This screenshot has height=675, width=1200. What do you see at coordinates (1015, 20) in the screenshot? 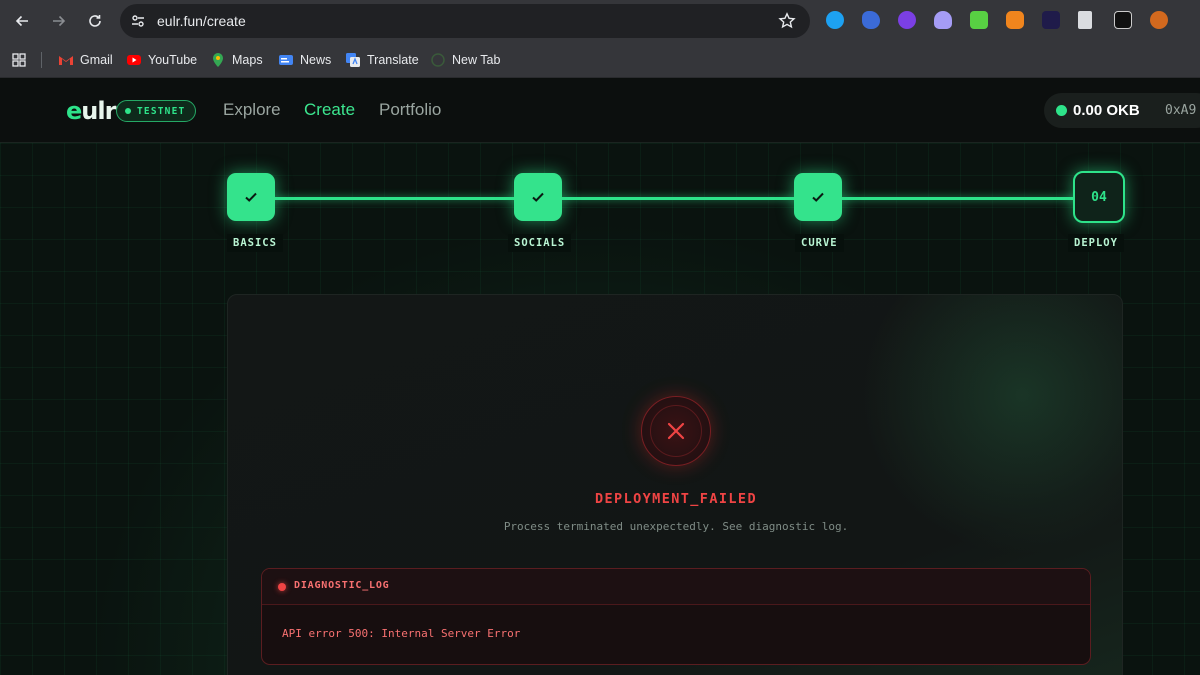
I see `extension-fox-icon` at bounding box center [1015, 20].